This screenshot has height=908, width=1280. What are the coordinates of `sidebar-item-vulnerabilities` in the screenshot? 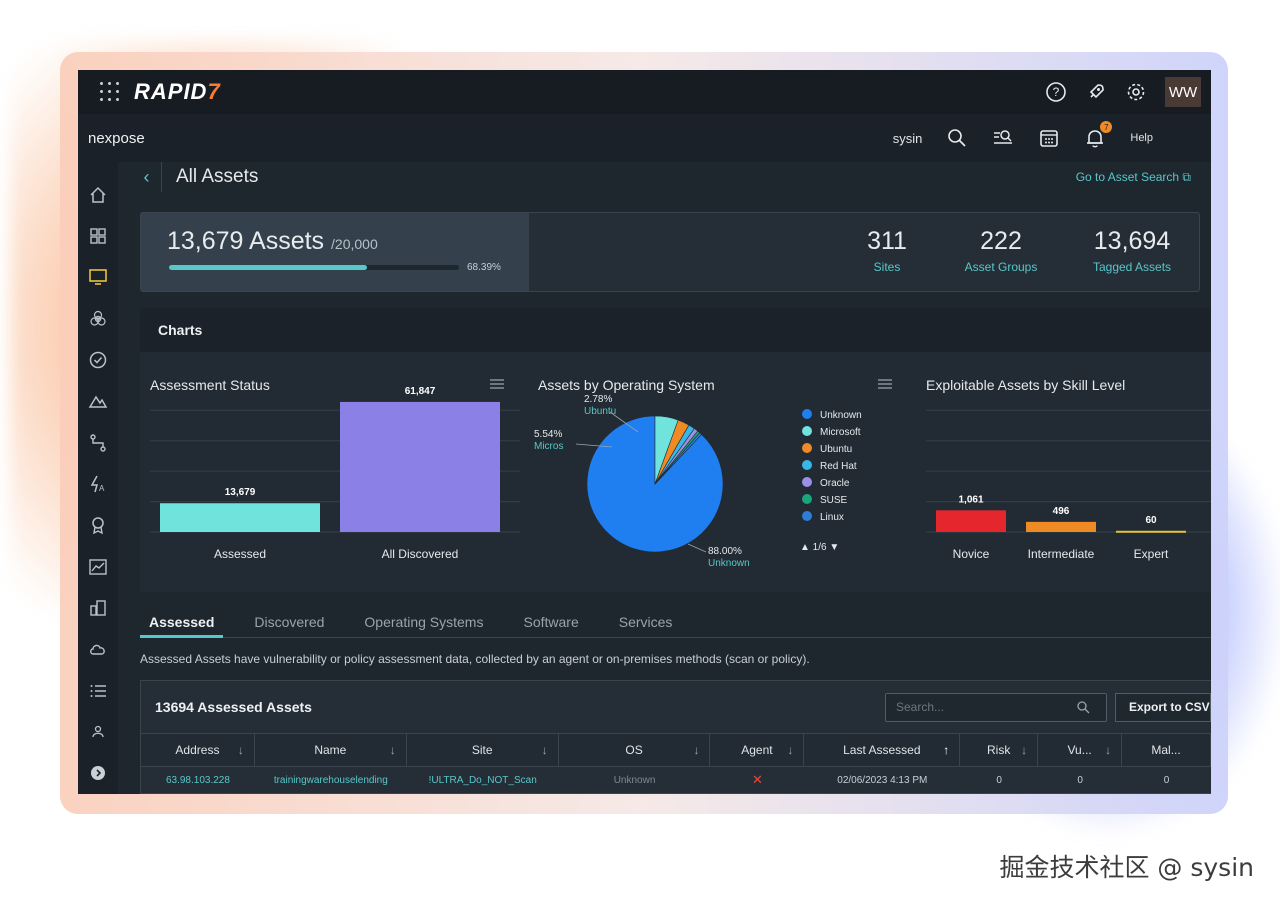 It's located at (98, 318).